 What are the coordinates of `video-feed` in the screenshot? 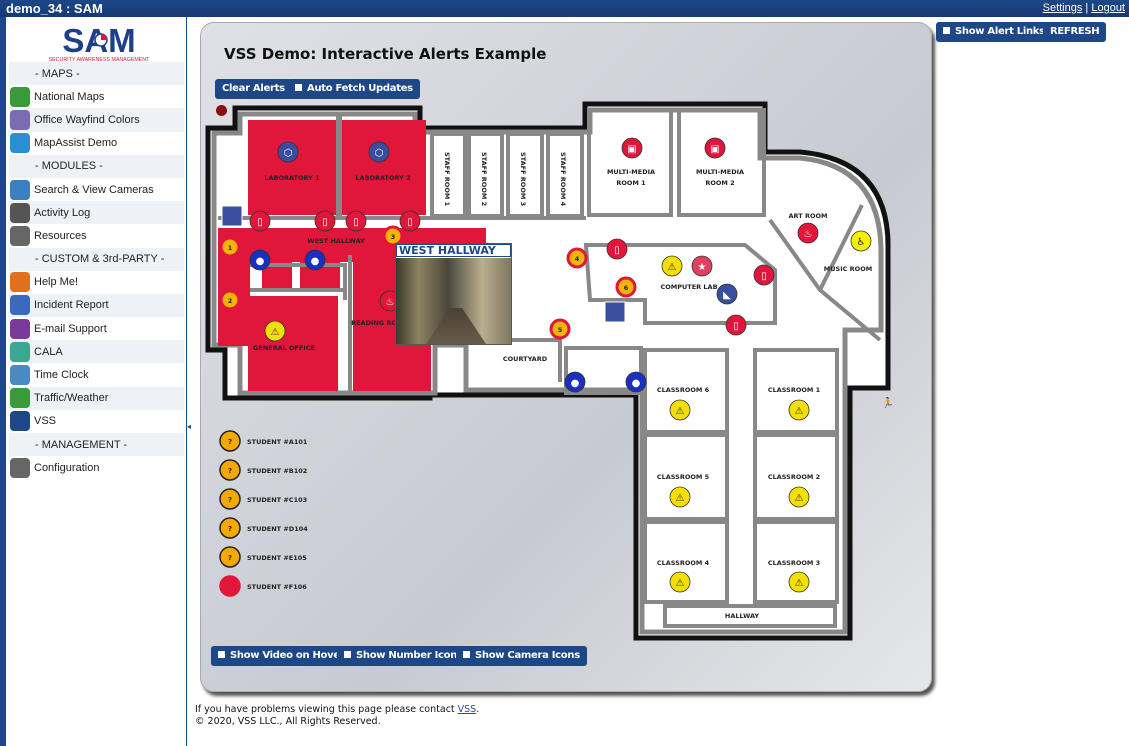 It's located at (453, 301).